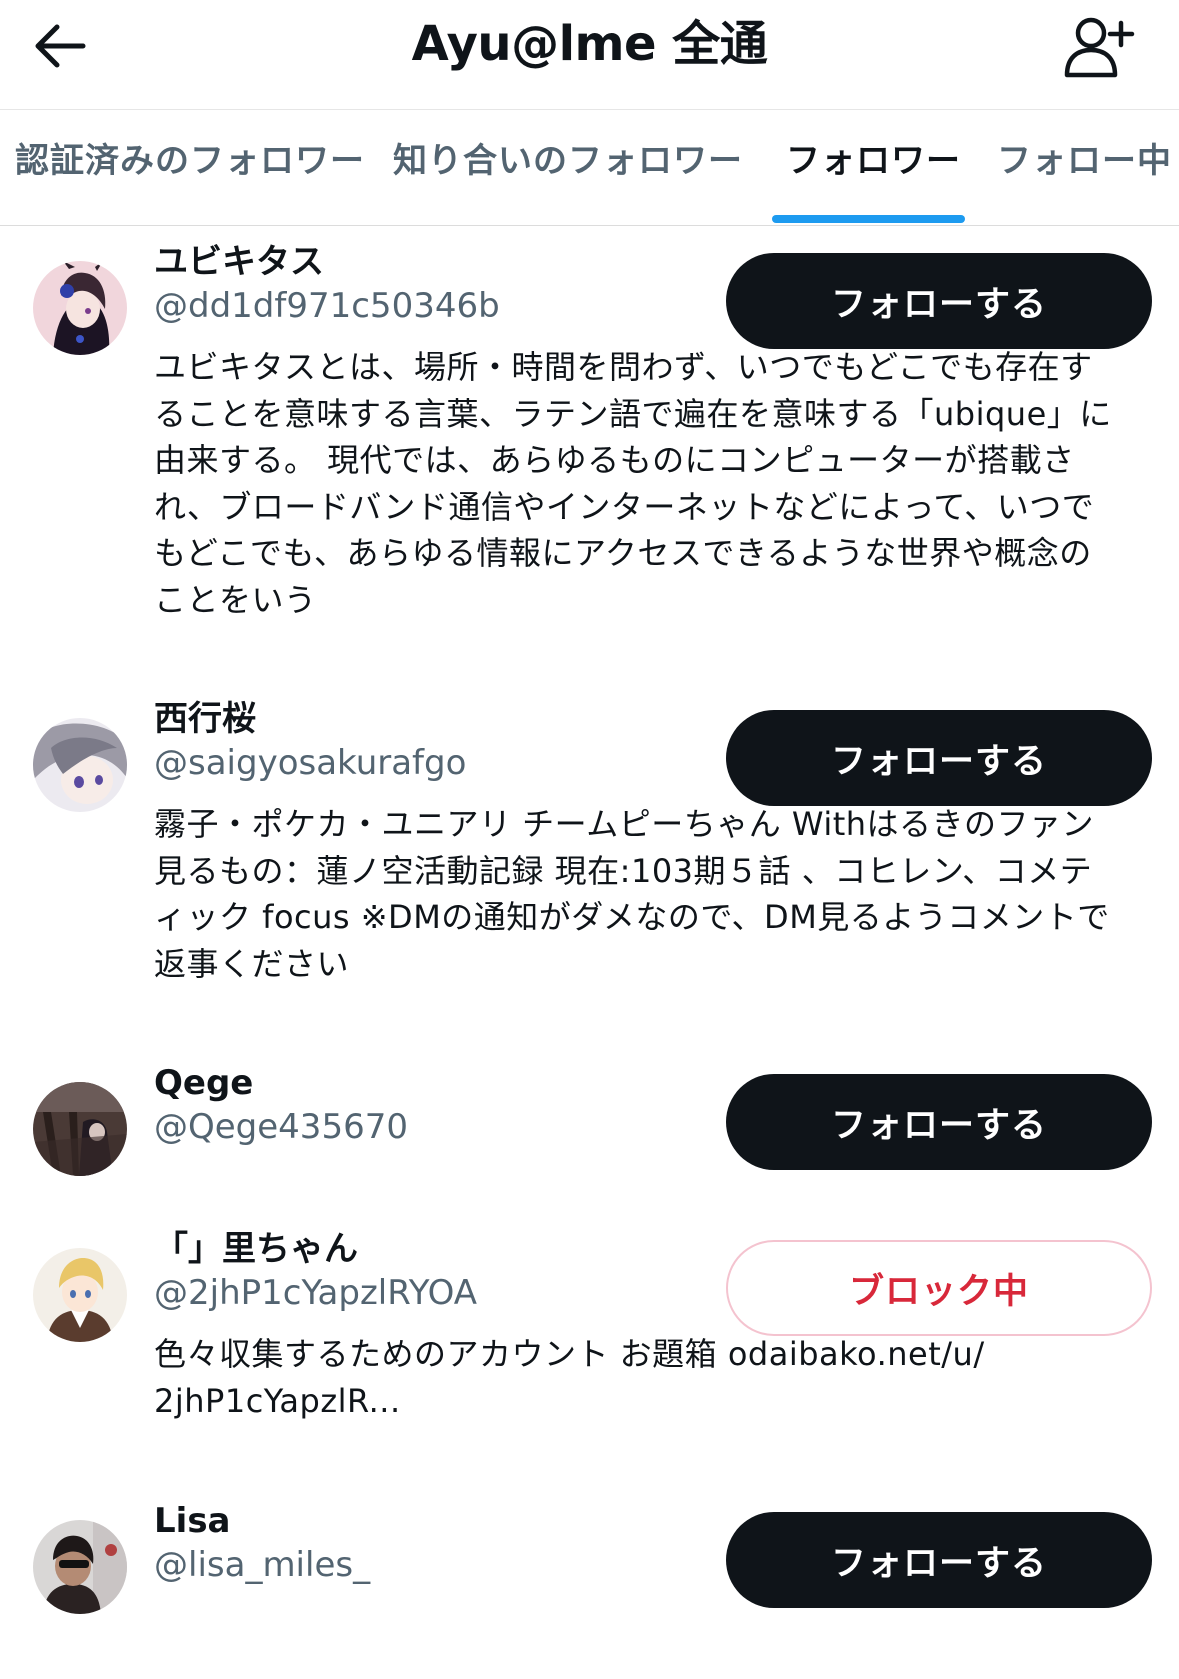 This screenshot has height=1679, width=1179. What do you see at coordinates (190, 161) in the screenshot?
I see `tab-verified-followers: 認証済みのフォロワー` at bounding box center [190, 161].